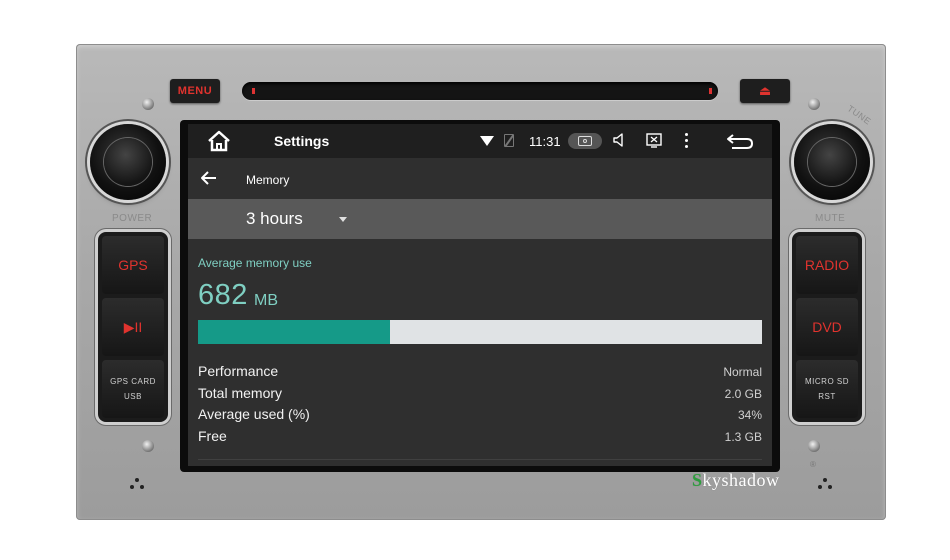 The width and height of the screenshot is (950, 560). Describe the element at coordinates (133, 381) in the screenshot. I see `gps-card-label: GPS CARD` at that location.